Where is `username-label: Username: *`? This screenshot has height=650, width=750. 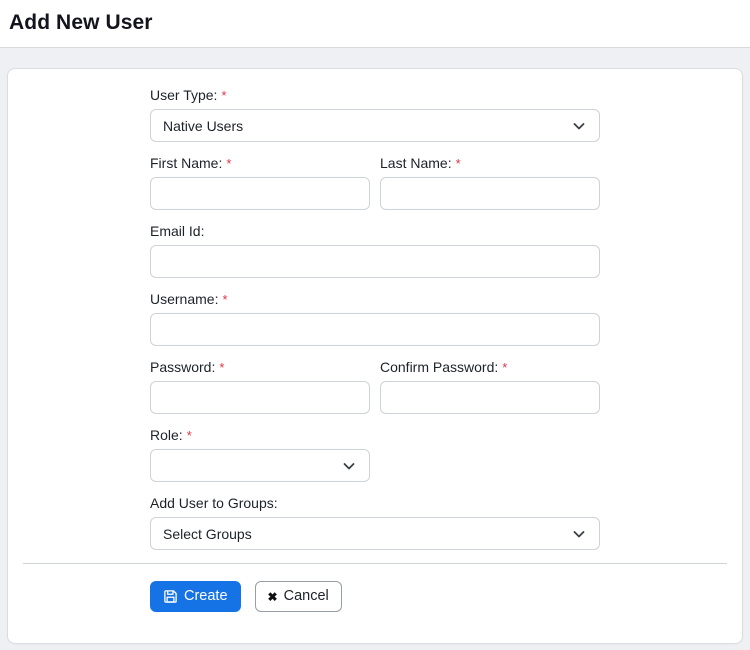
username-label: Username: * is located at coordinates (189, 299).